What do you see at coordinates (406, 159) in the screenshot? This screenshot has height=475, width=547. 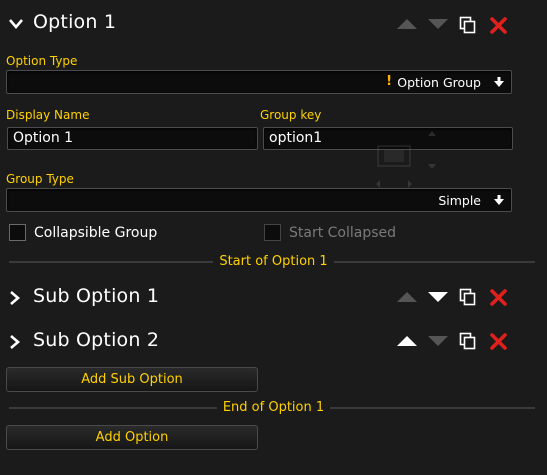 I see `move-handle-icon` at bounding box center [406, 159].